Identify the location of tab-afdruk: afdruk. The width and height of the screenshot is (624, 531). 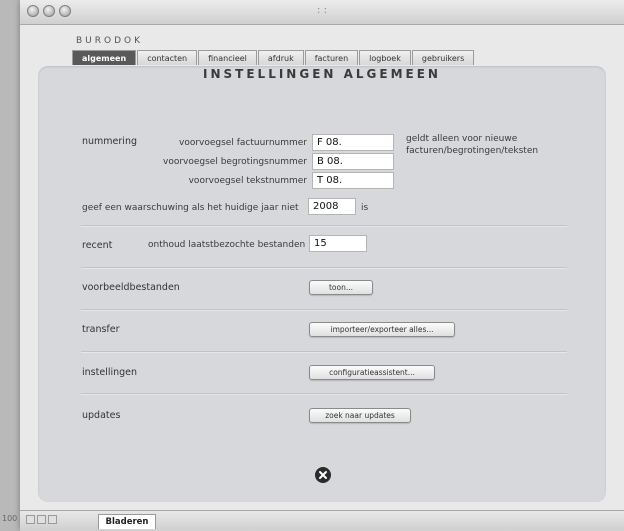
(280, 57).